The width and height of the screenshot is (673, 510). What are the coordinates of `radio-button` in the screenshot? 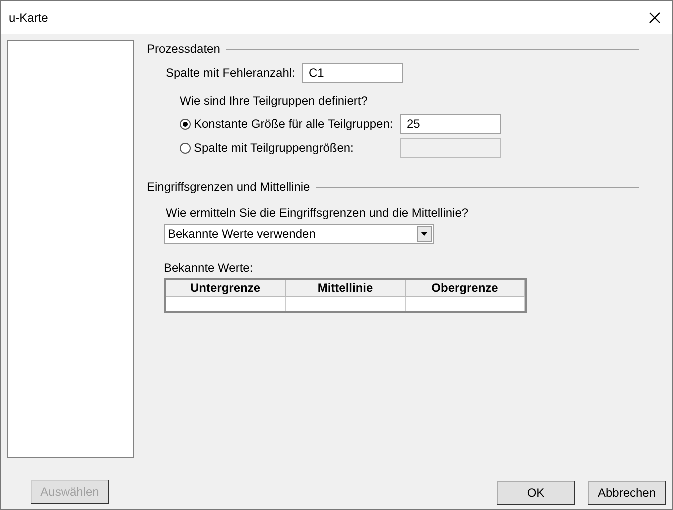 It's located at (185, 124).